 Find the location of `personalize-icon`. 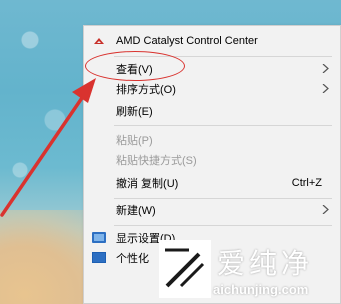

personalize-icon is located at coordinates (99, 257).